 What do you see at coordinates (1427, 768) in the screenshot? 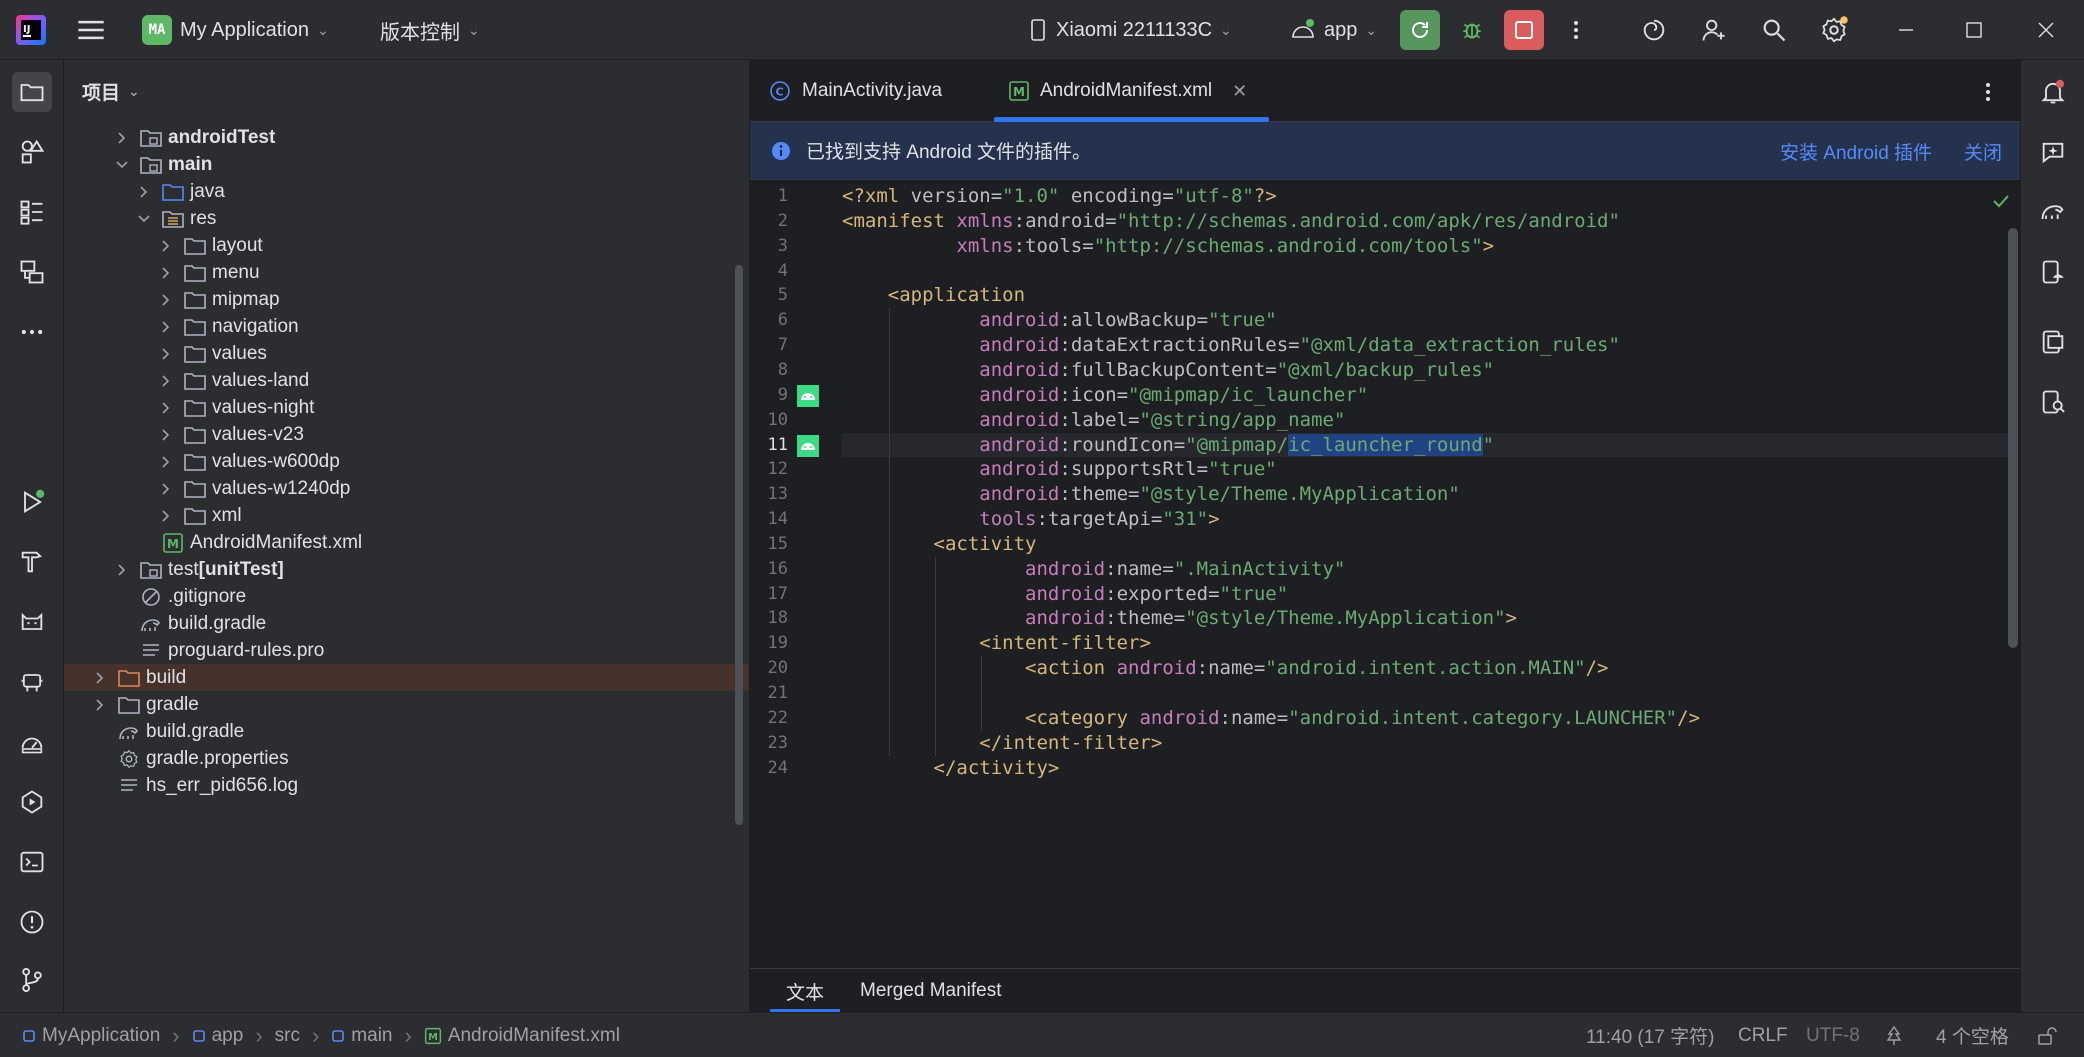
I see `code-line: </activity>` at bounding box center [1427, 768].